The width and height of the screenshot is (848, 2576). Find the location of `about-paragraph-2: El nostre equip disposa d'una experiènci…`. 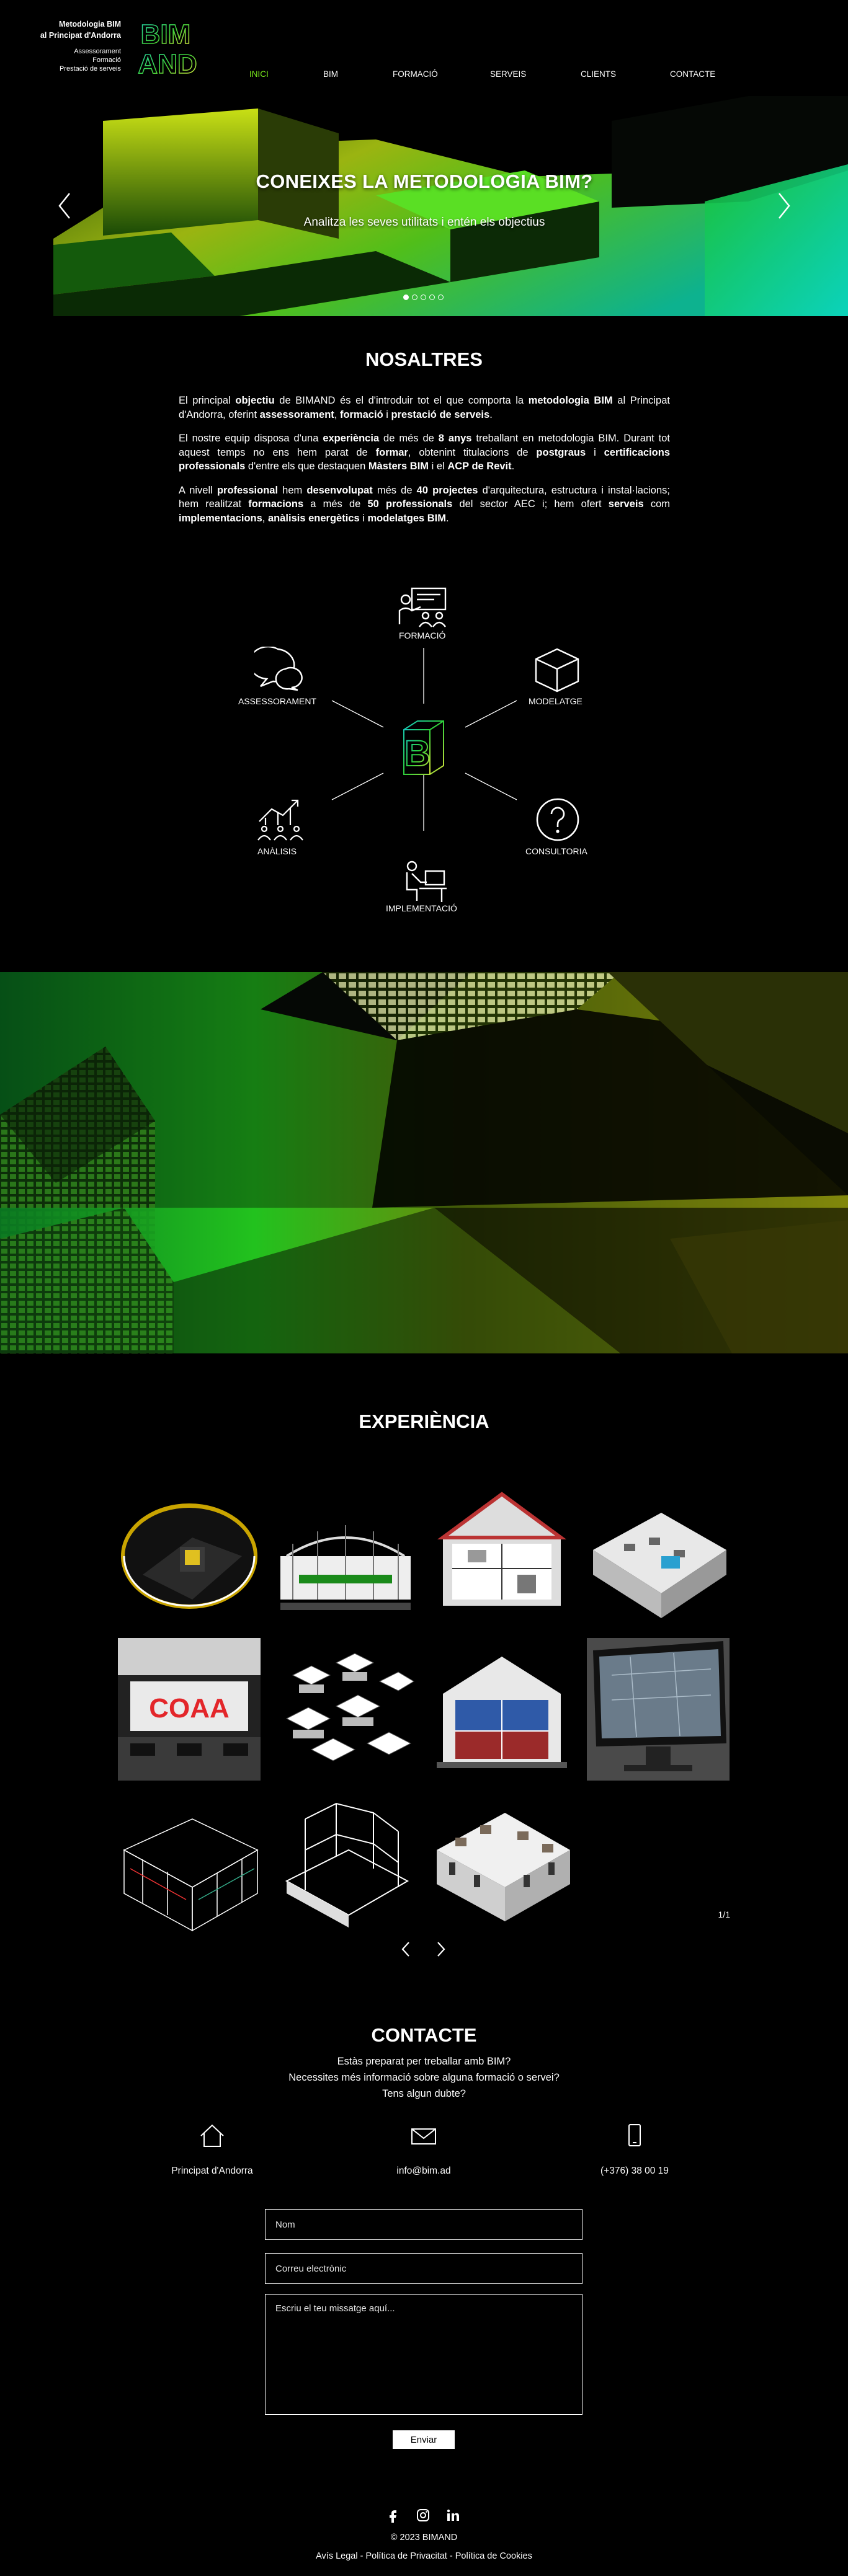

about-paragraph-2: El nostre equip disposa d'una experiènci… is located at coordinates (425, 452).